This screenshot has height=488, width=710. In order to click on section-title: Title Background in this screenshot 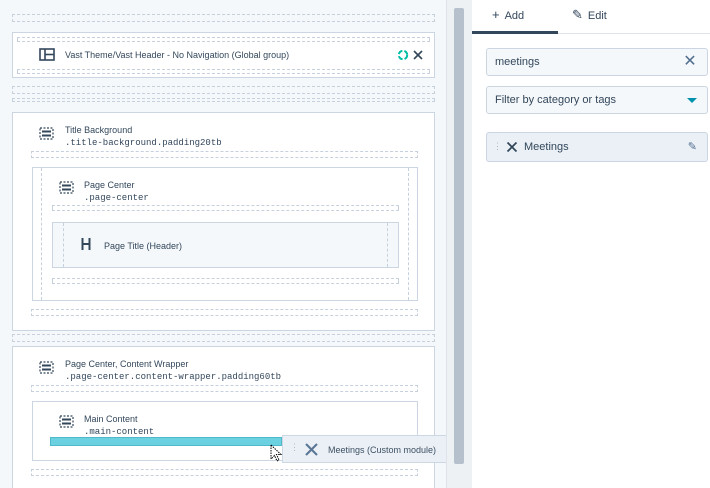, I will do `click(99, 130)`.